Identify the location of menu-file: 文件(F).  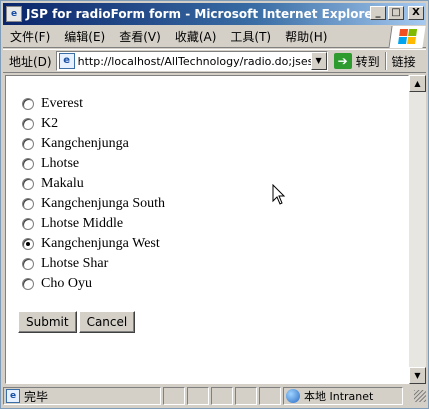
(30, 36).